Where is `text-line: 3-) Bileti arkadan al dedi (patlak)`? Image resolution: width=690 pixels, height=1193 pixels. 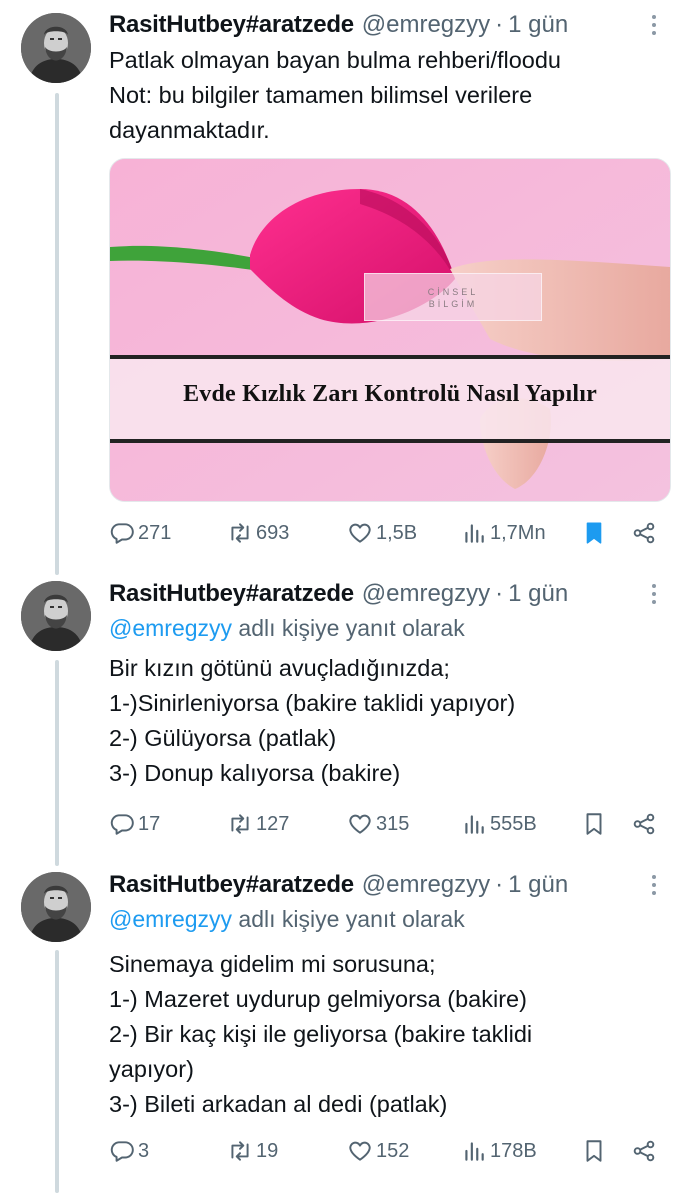
text-line: 3-) Bileti arkadan al dedi (patlak) is located at coordinates (278, 1104).